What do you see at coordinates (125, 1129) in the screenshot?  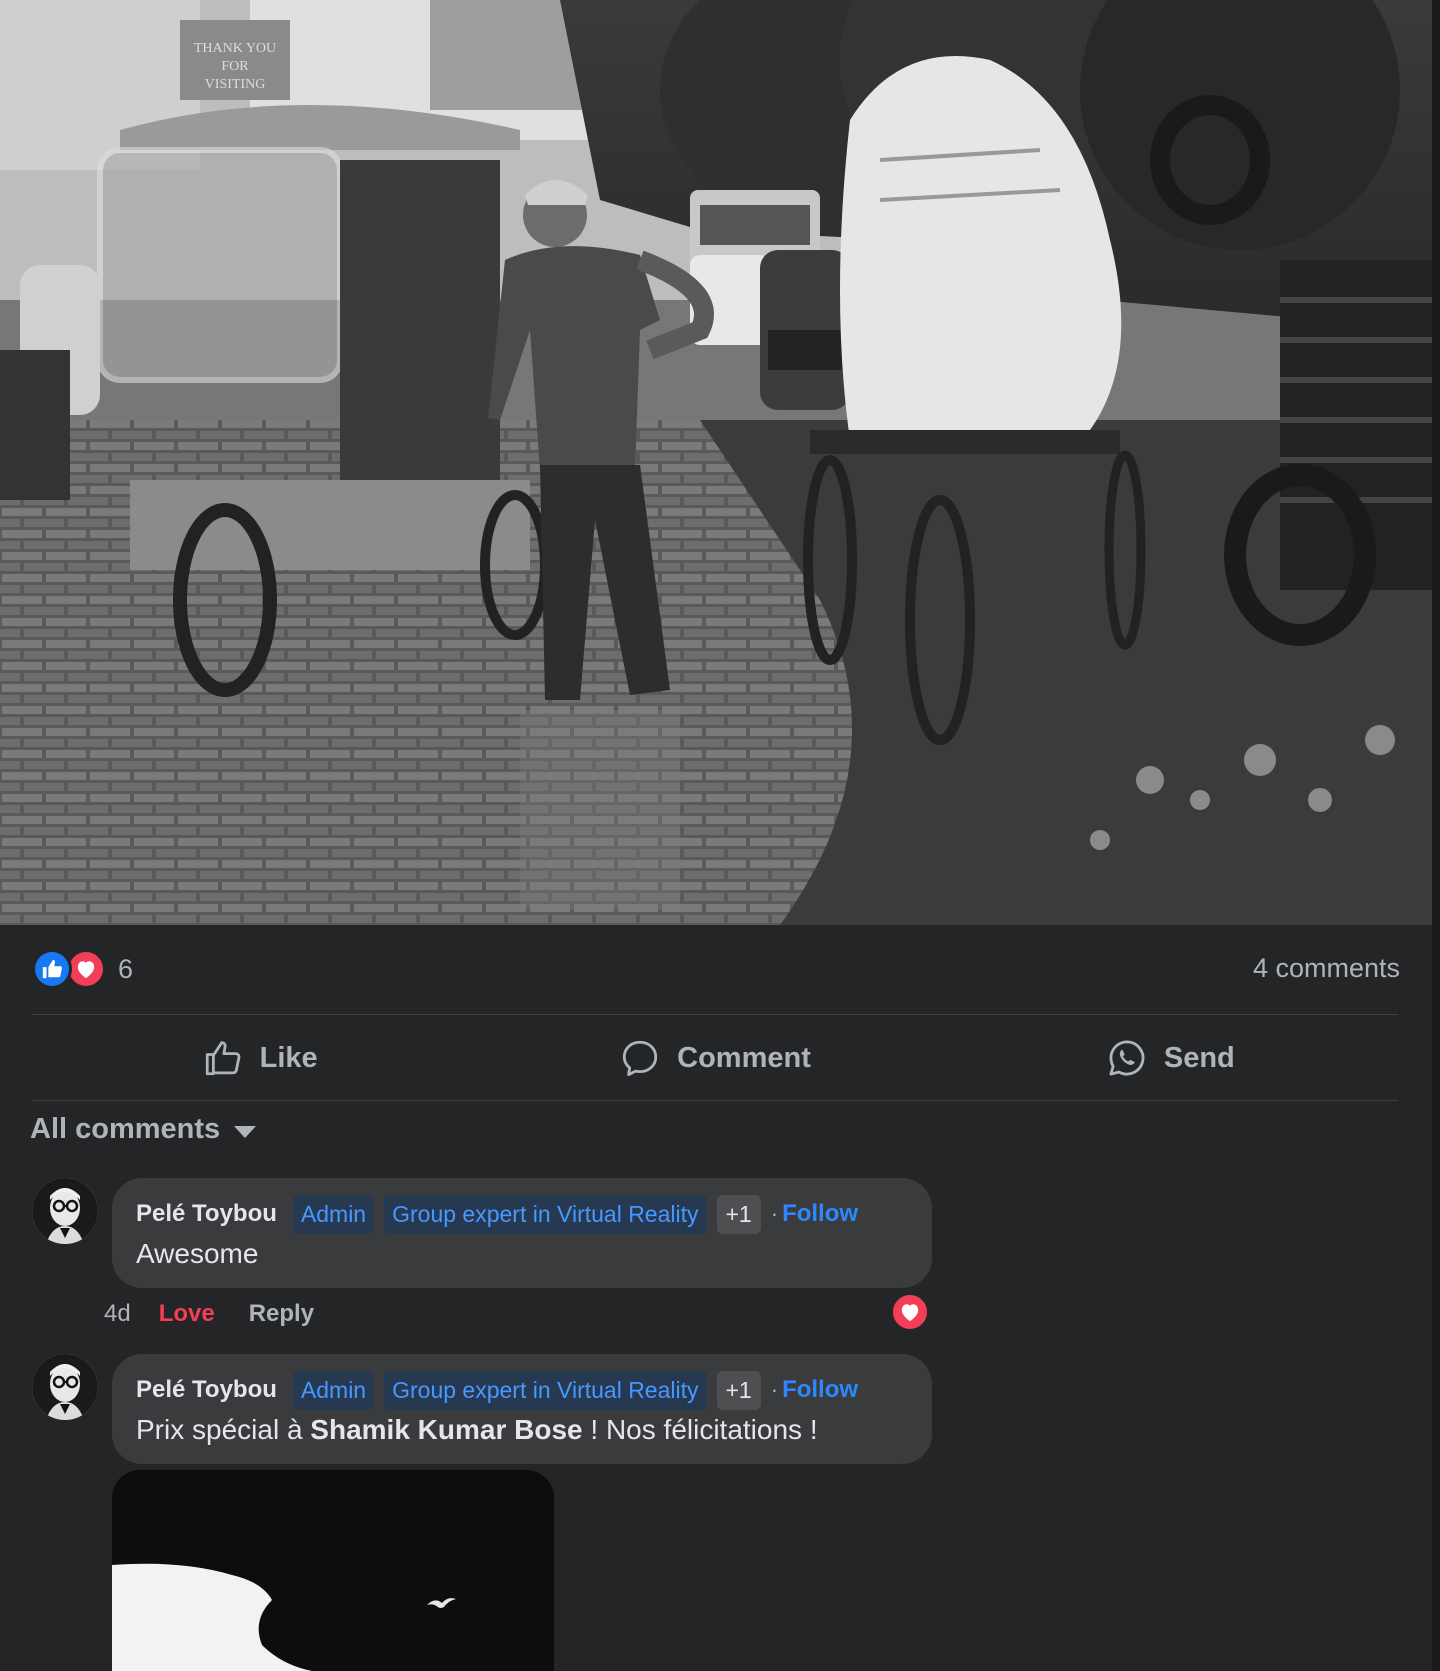 I see `sort-label: All comments` at bounding box center [125, 1129].